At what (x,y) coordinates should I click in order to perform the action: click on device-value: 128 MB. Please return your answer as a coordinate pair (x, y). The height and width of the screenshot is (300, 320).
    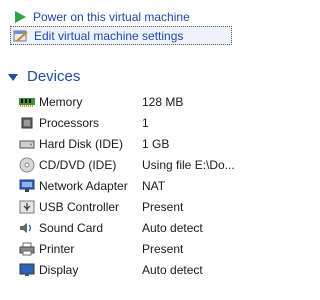
    Looking at the image, I should click on (163, 101).